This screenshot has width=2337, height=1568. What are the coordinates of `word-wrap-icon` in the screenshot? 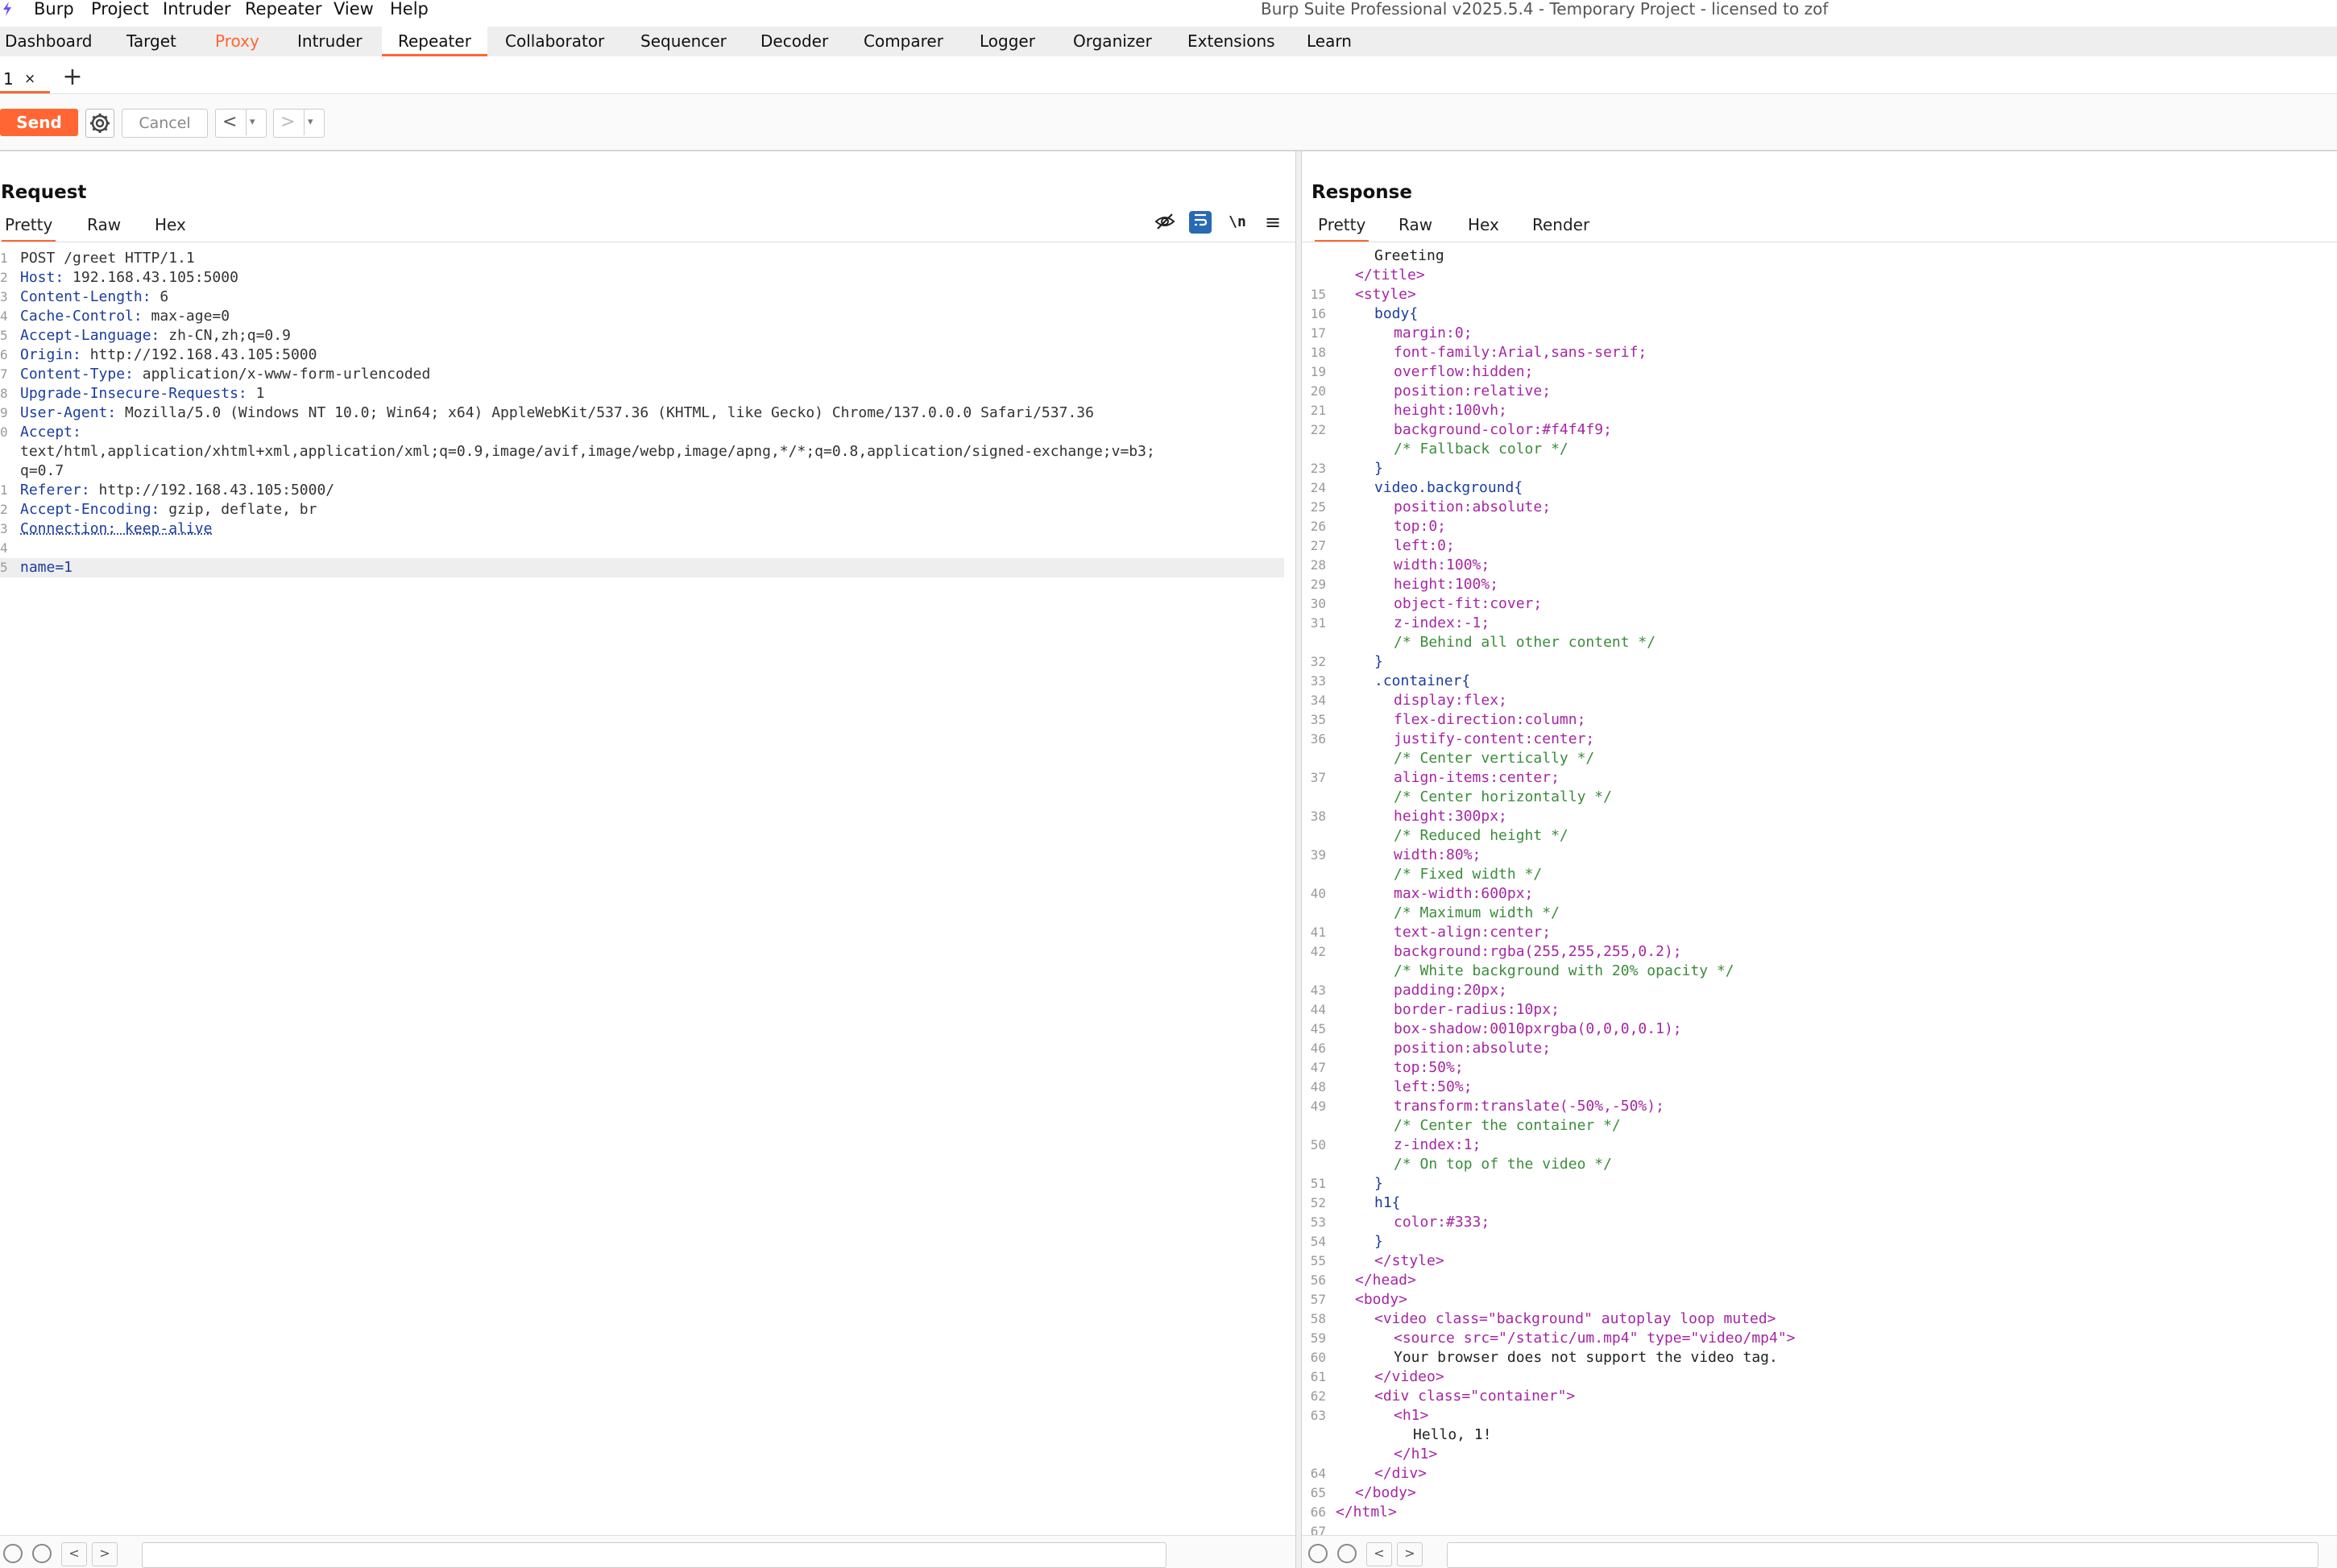 It's located at (1200, 223).